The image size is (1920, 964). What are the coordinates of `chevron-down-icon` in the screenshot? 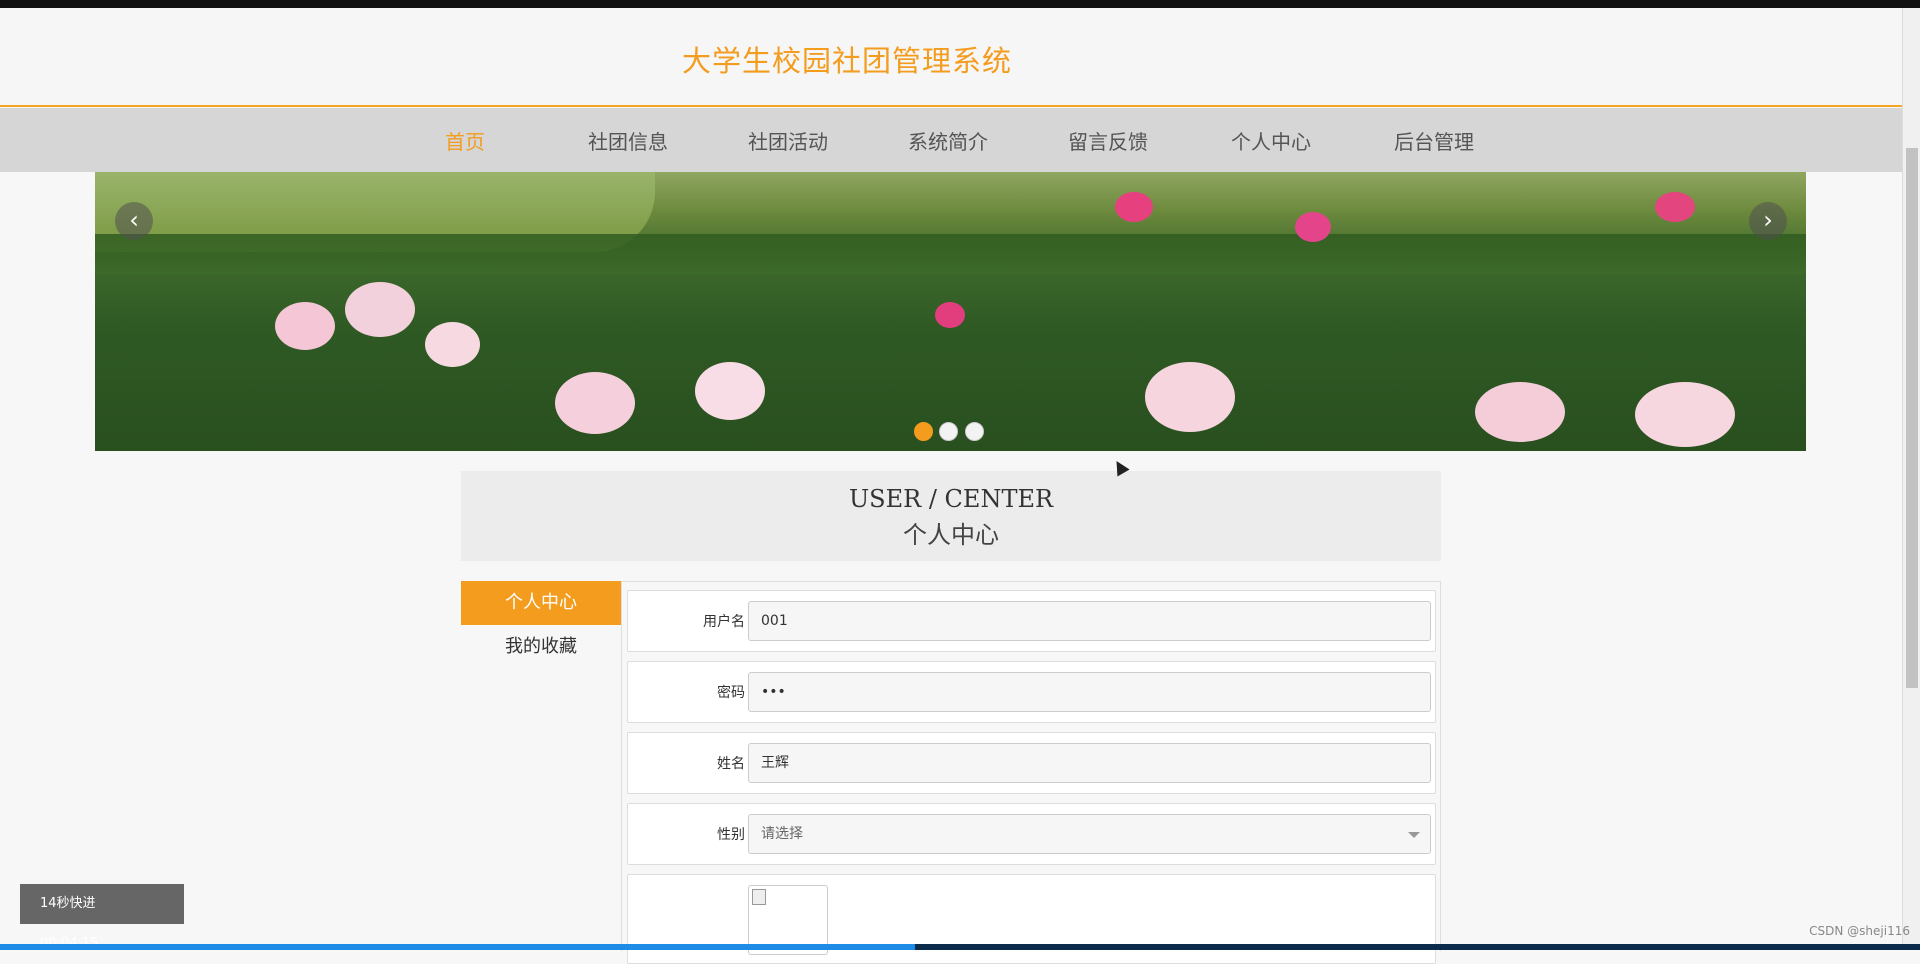 It's located at (1414, 835).